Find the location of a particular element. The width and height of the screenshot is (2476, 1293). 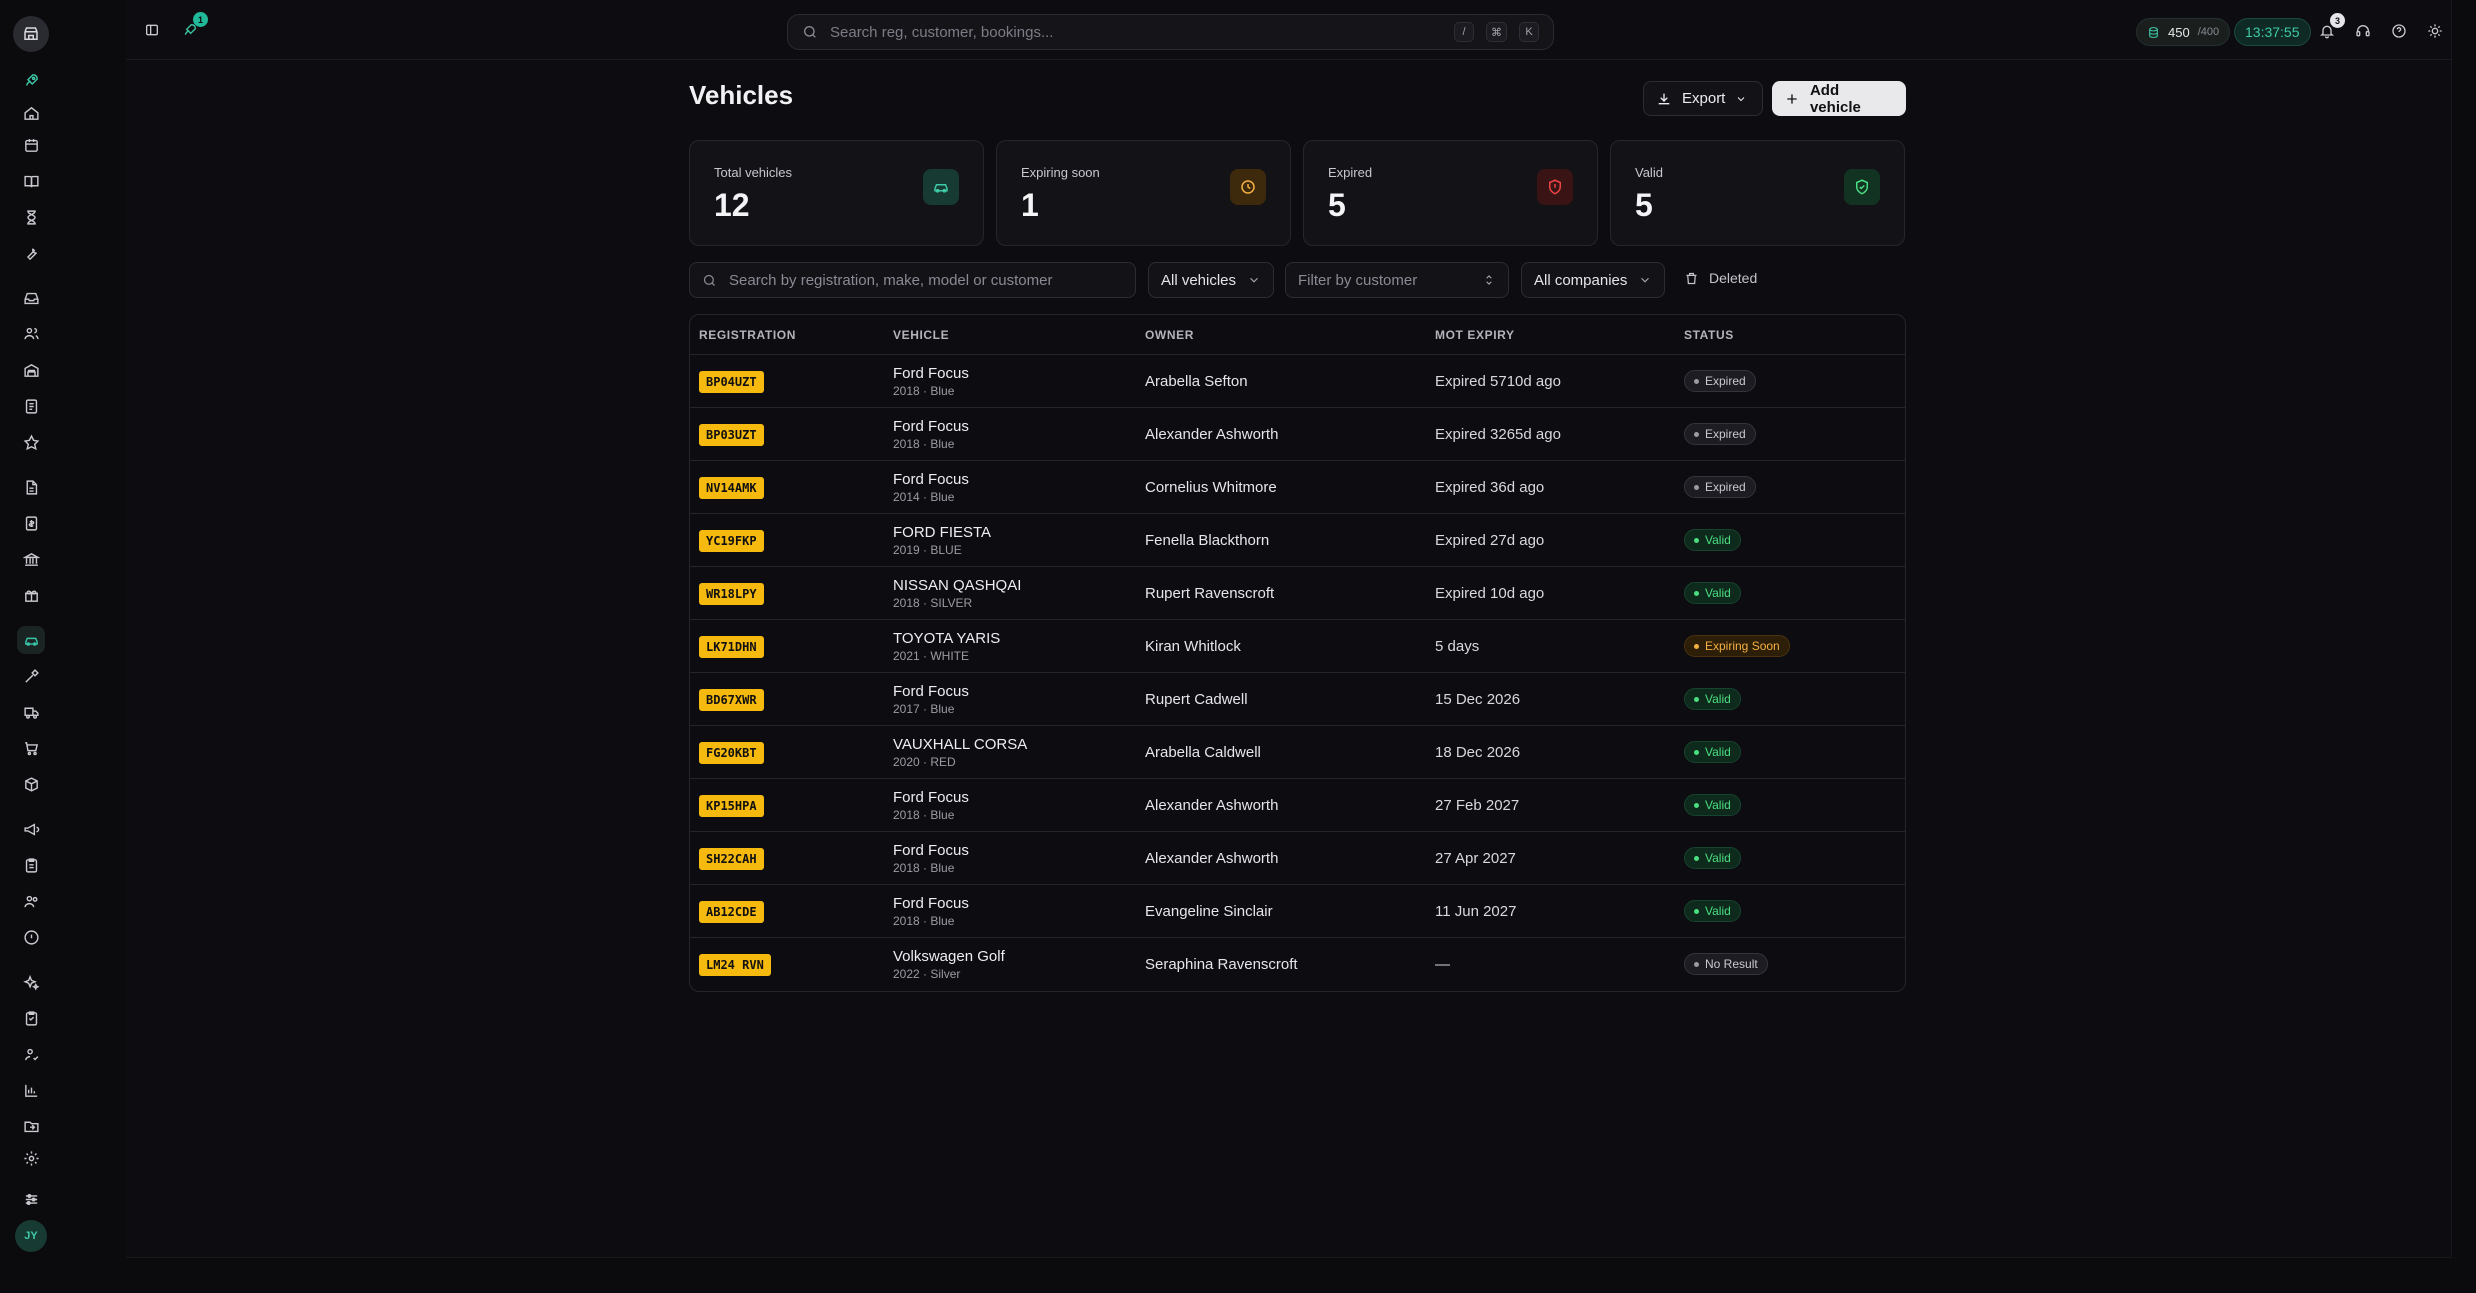

hourglass-icon is located at coordinates (31, 217).